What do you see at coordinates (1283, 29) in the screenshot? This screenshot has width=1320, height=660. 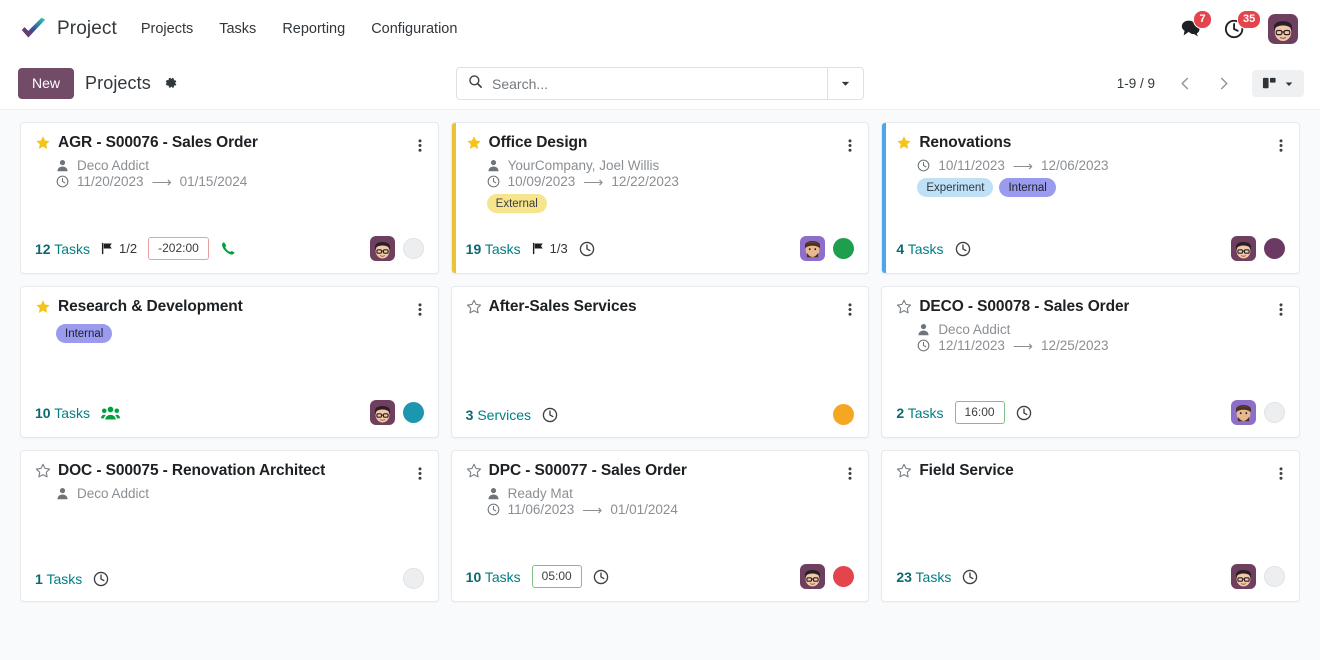 I see `avatar` at bounding box center [1283, 29].